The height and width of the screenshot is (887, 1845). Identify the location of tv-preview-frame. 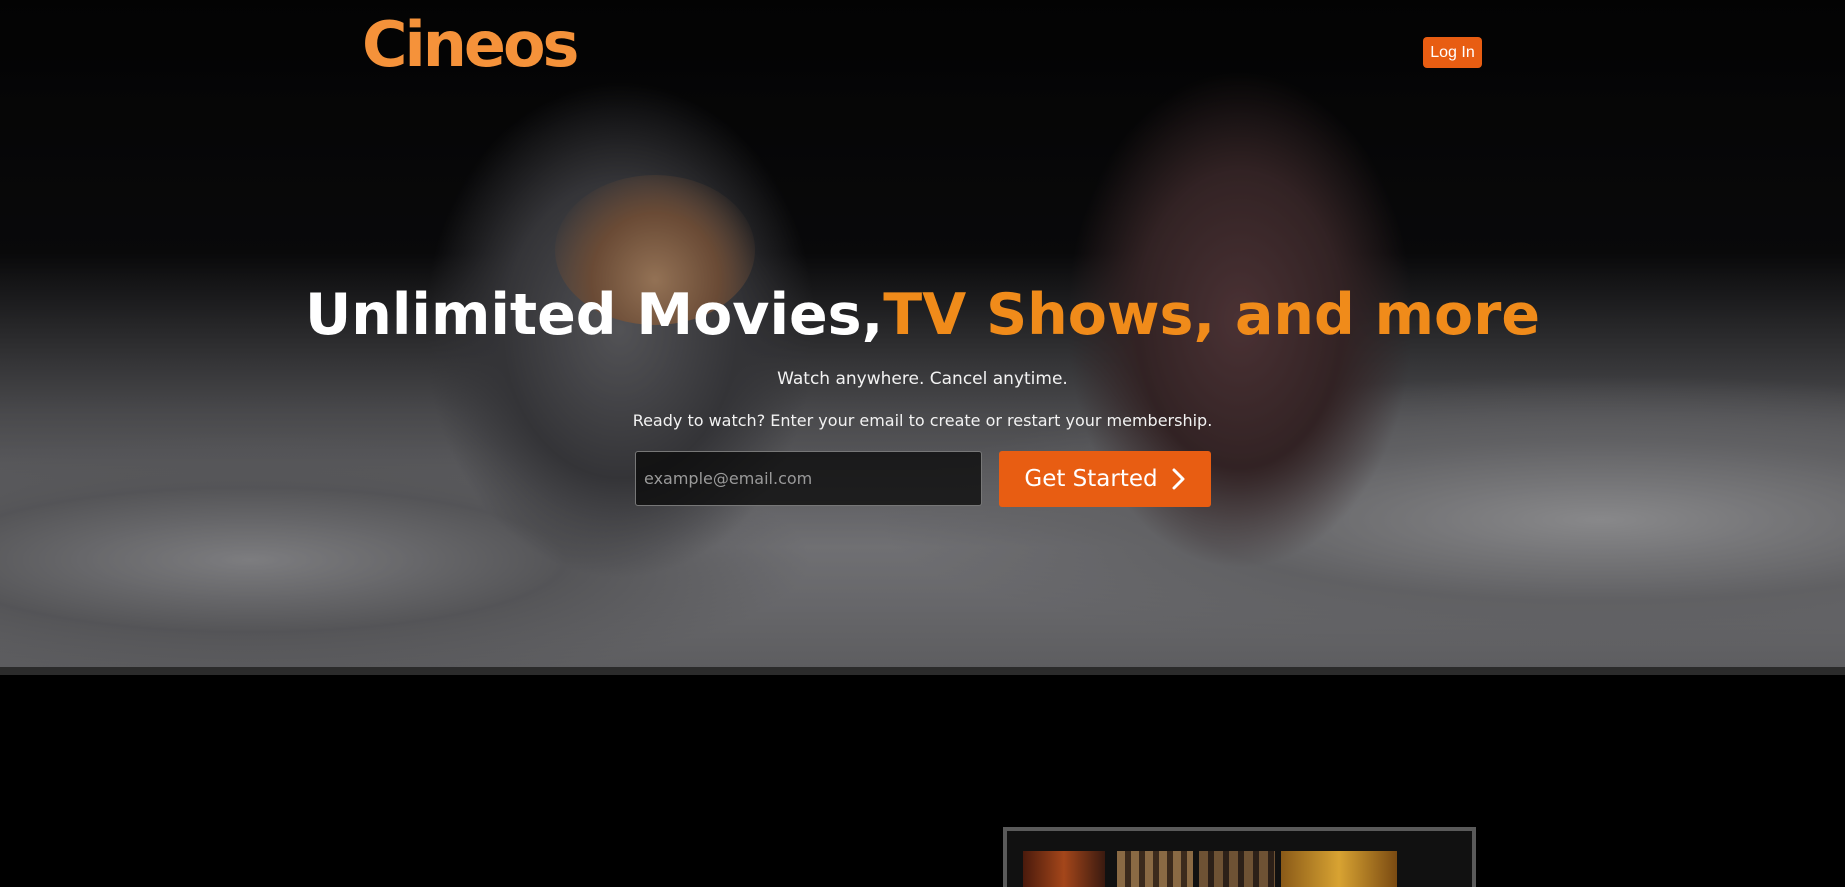
(1239, 857).